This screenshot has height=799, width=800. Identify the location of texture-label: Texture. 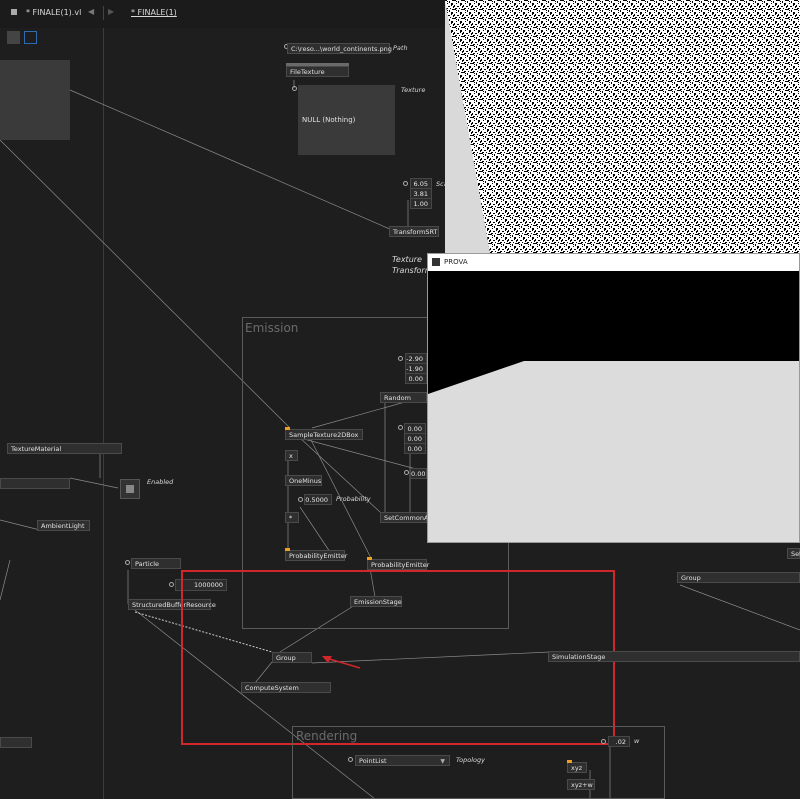
(413, 90).